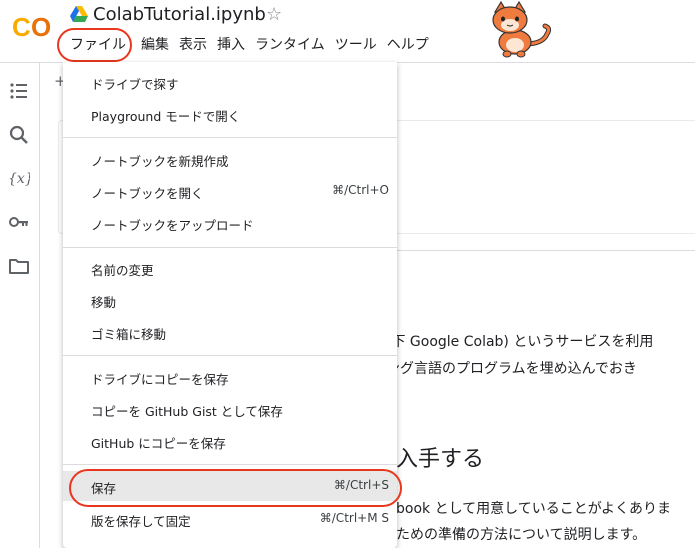  I want to click on menu-item-label: 版を保存して固定, so click(141, 521).